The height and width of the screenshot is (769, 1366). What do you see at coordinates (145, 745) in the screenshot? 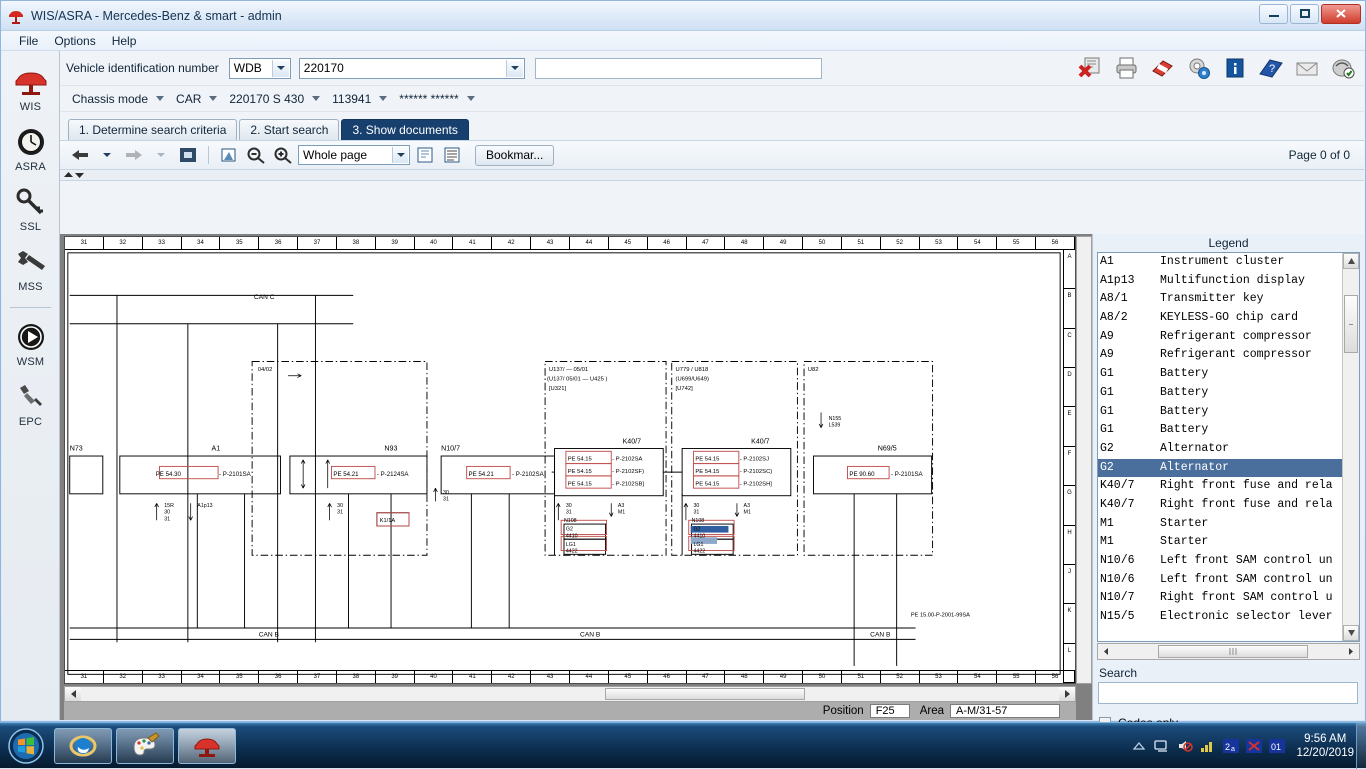
I see `taskbar-paint-icon` at bounding box center [145, 745].